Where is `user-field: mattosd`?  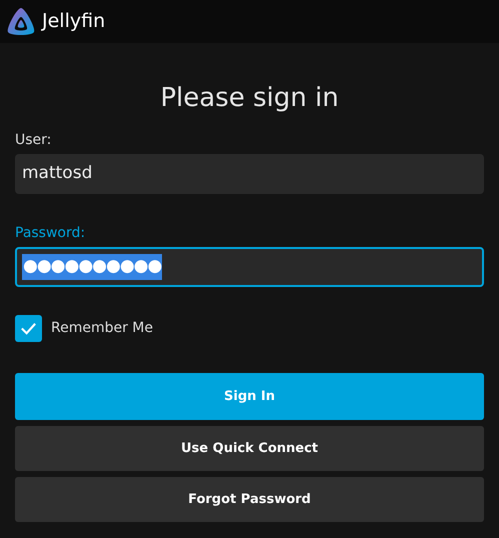 user-field: mattosd is located at coordinates (249, 174).